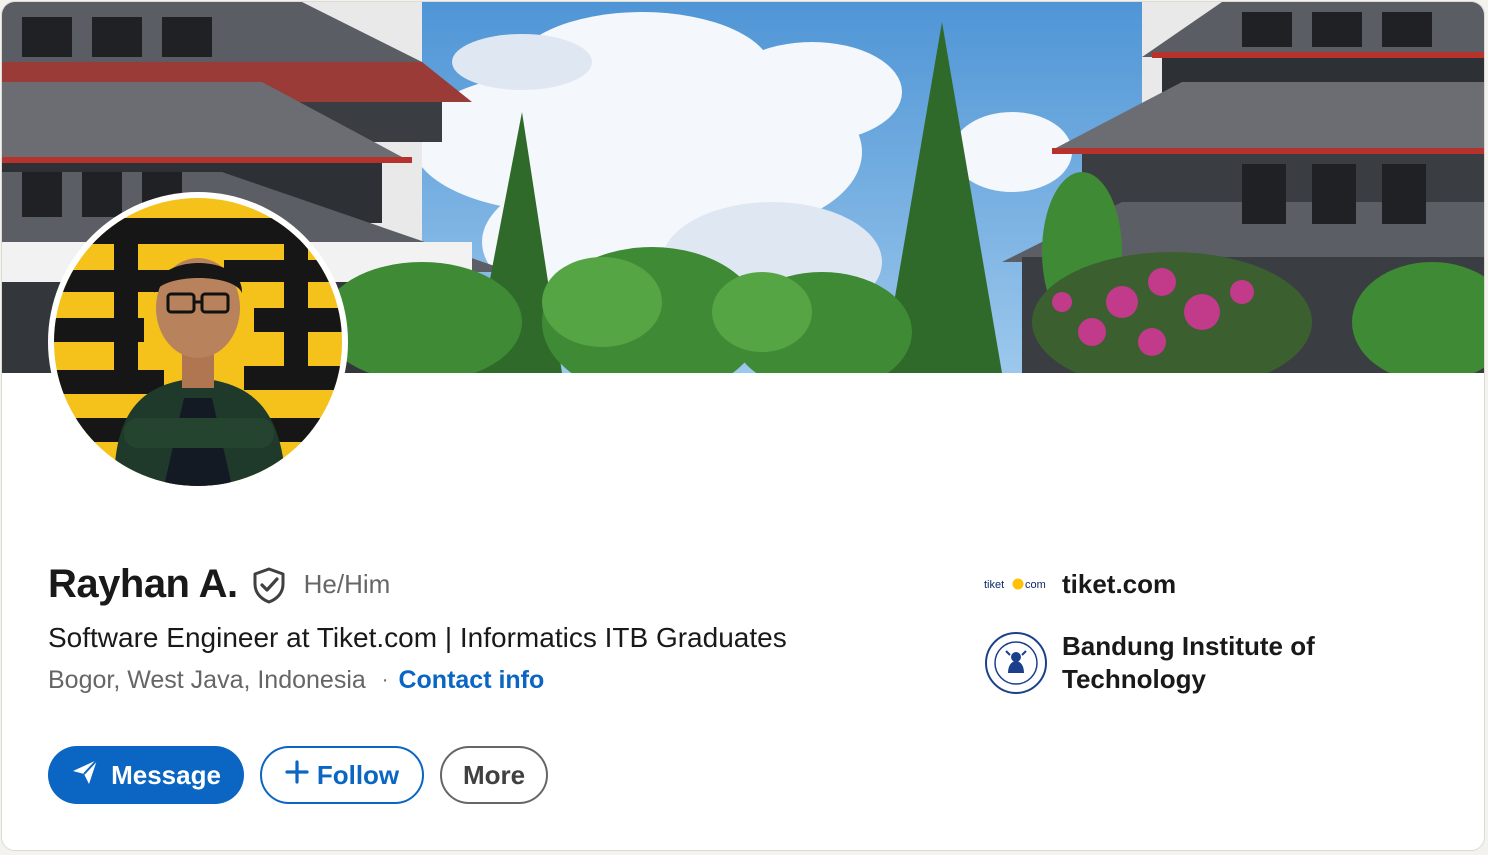 This screenshot has width=1488, height=855. What do you see at coordinates (1016, 584) in the screenshot?
I see `tiket-logo: tiket com` at bounding box center [1016, 584].